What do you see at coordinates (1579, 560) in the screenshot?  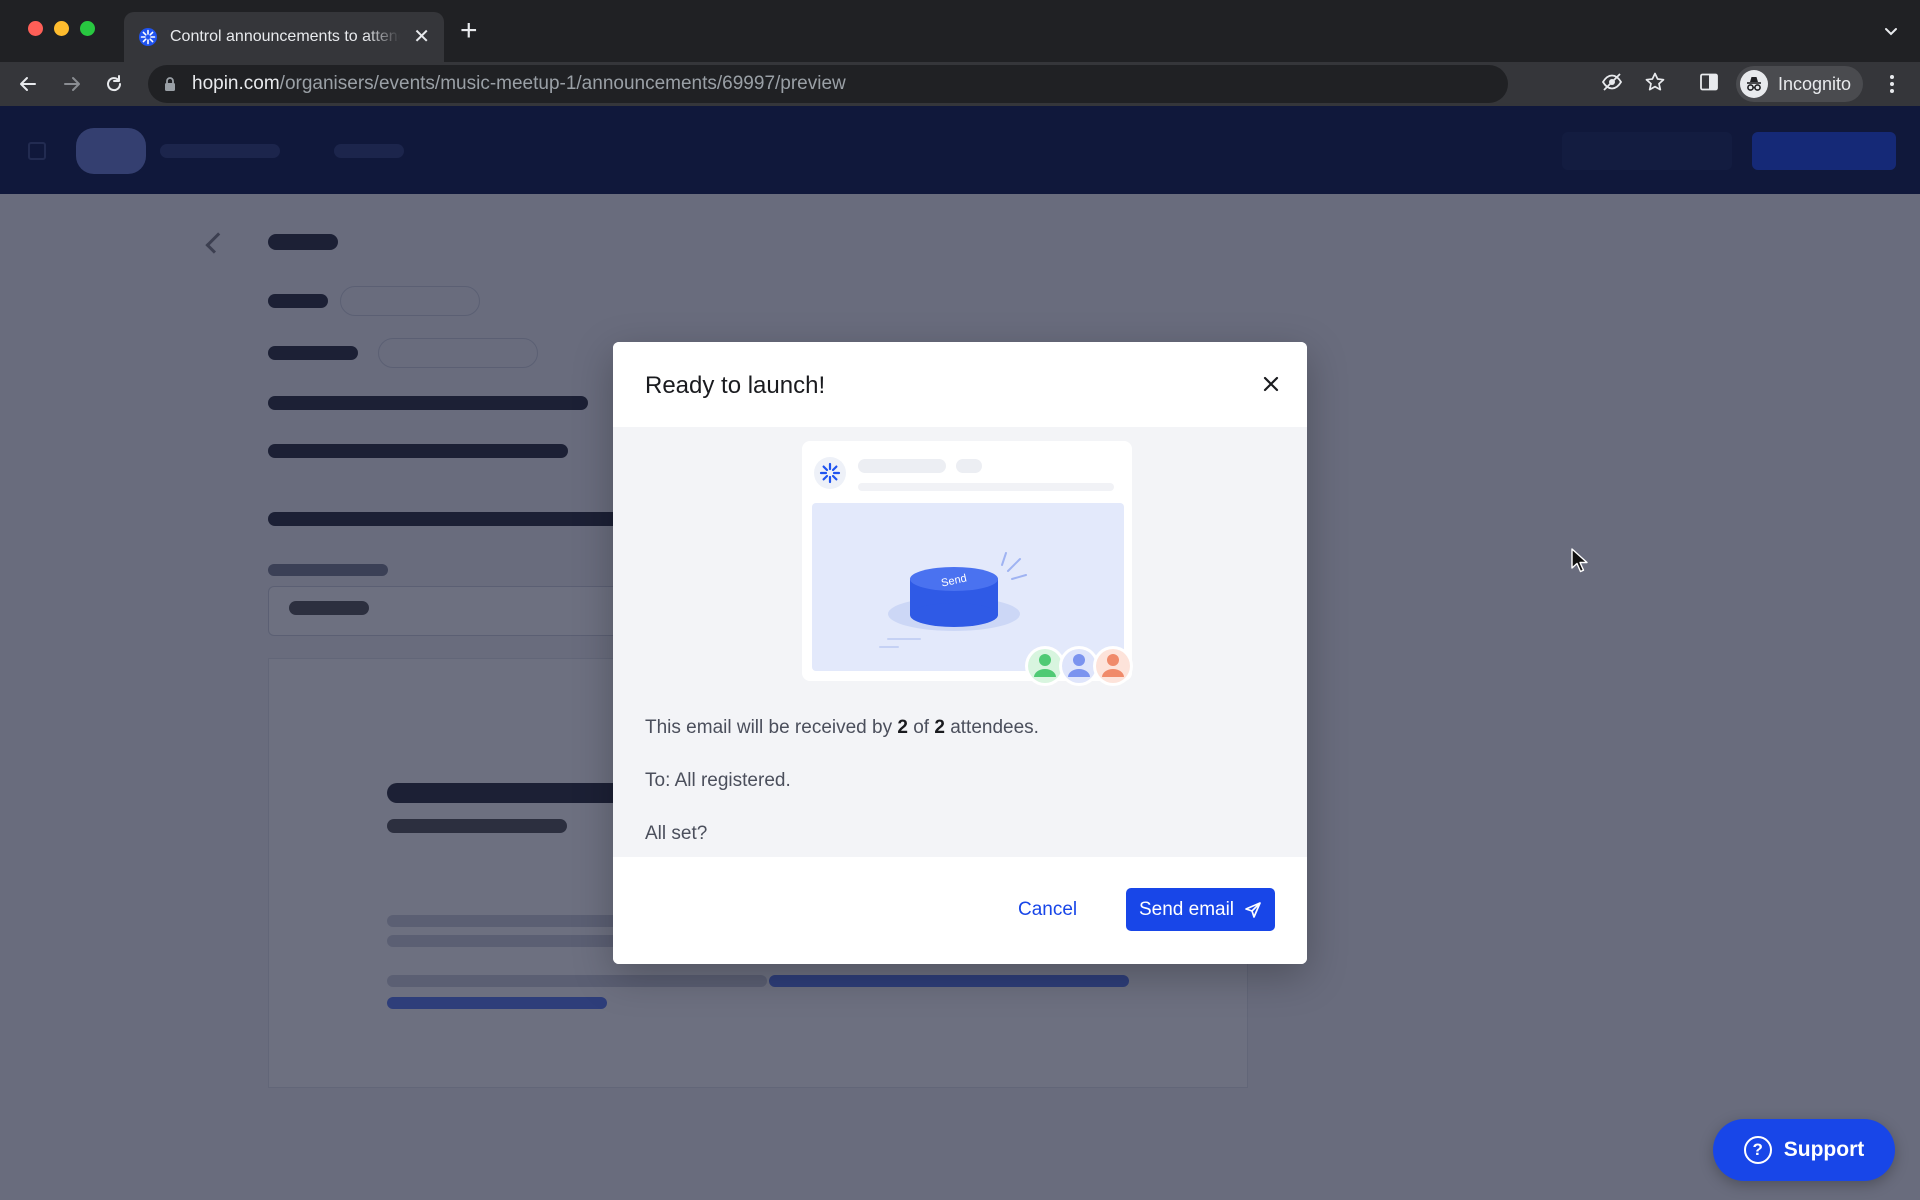 I see `mouse-cursor-icon` at bounding box center [1579, 560].